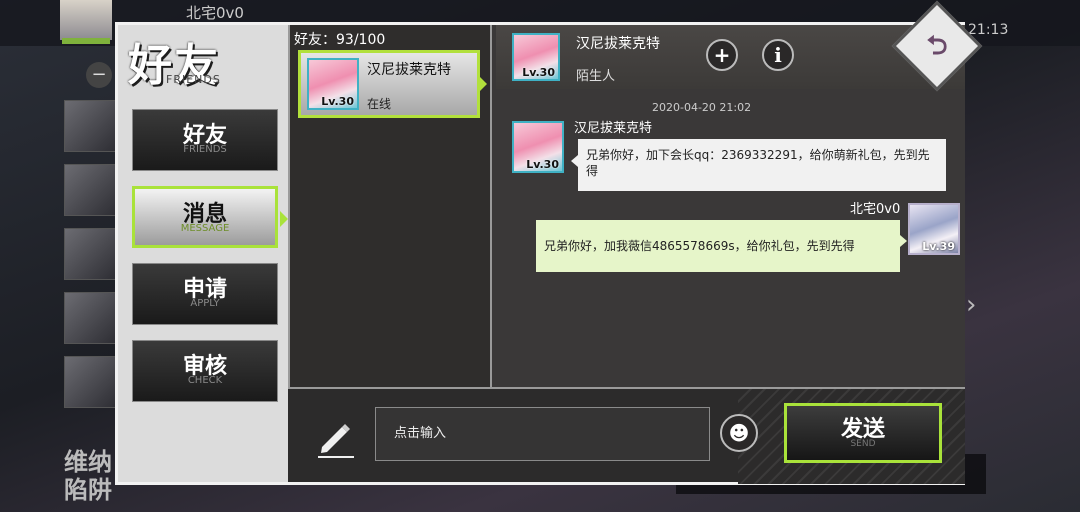 The width and height of the screenshot is (1080, 512). What do you see at coordinates (596, 76) in the screenshot?
I see `chat-partner-relation: 陌生人` at bounding box center [596, 76].